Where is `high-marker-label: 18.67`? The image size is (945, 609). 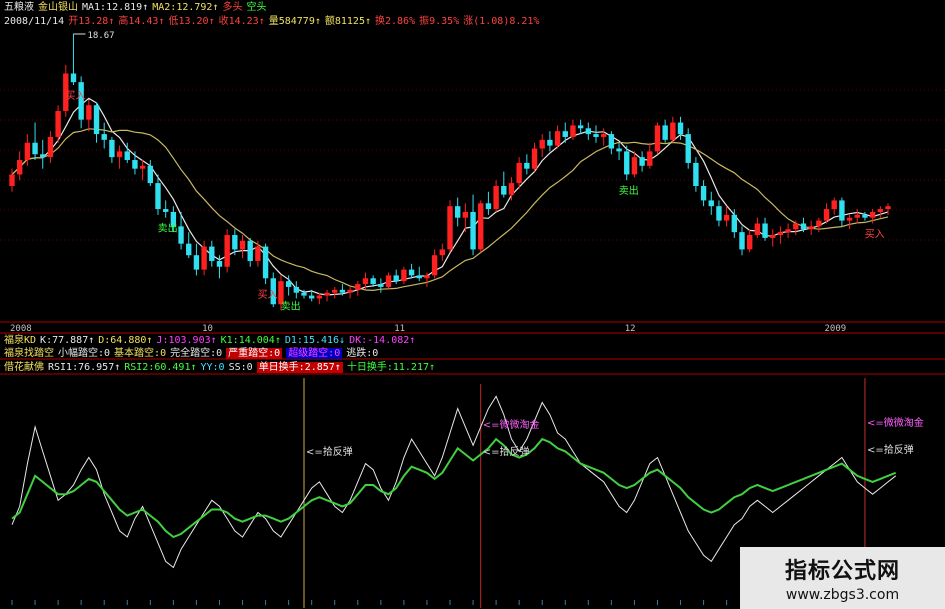
high-marker-label: 18.67 is located at coordinates (100, 36).